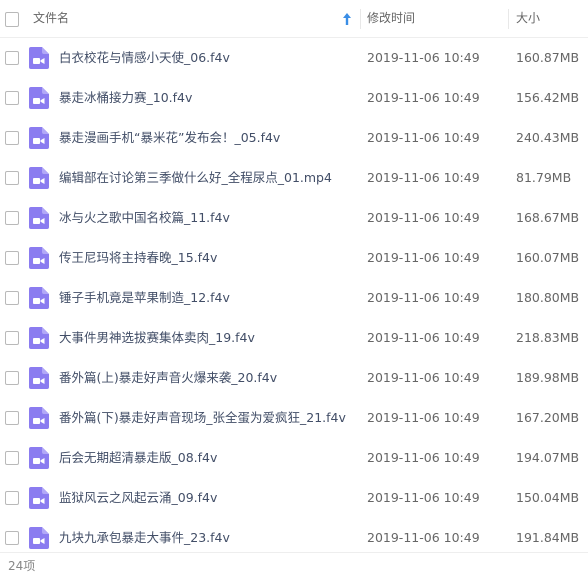 The width and height of the screenshot is (588, 578). I want to click on file-name: 番外篇(下)暴走好声音现场_张全蛋为爱疯狂_21.f4v, so click(206, 418).